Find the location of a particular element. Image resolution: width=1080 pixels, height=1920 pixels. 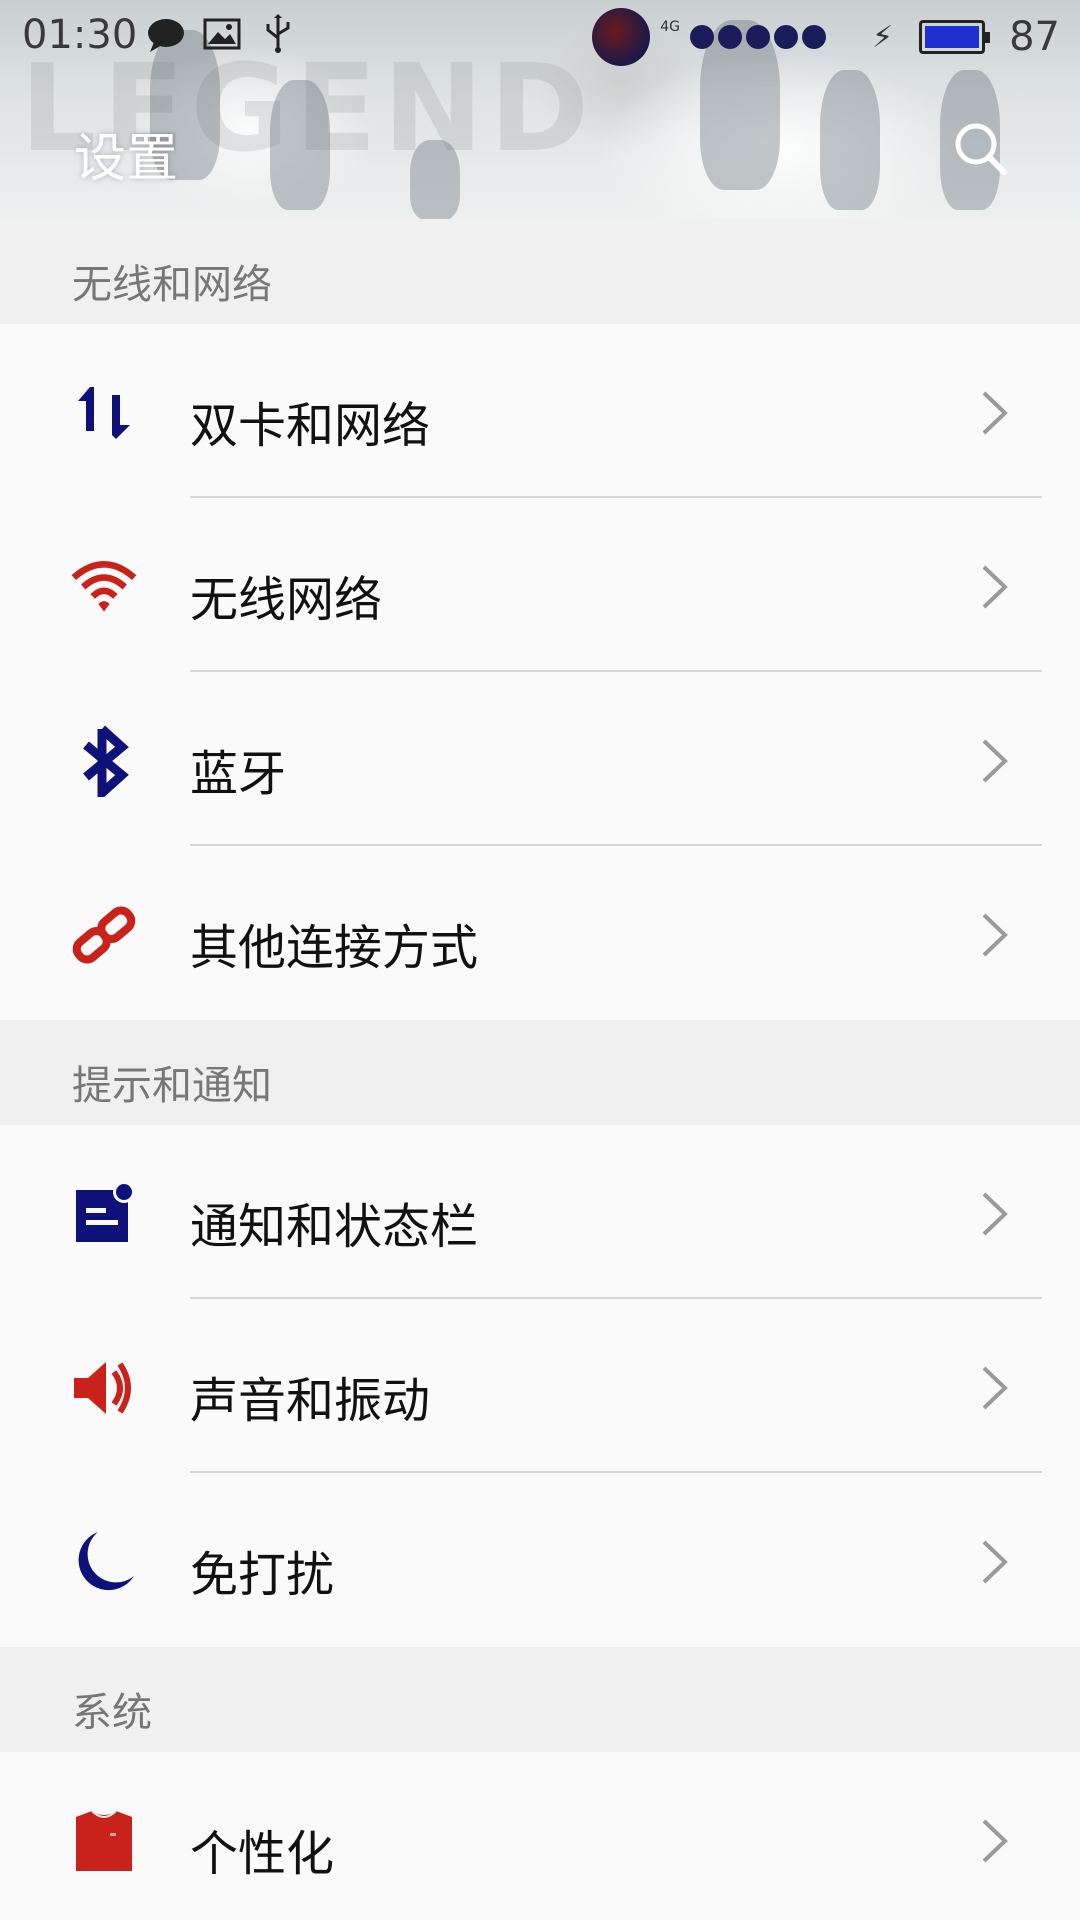

moon-icon is located at coordinates (106, 1561).